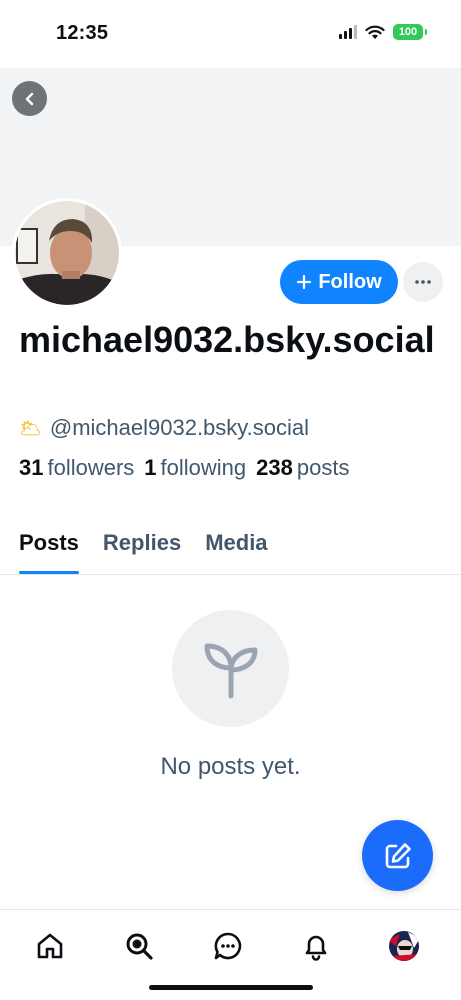 The width and height of the screenshot is (461, 1000). I want to click on posts-count: 238, so click(274, 467).